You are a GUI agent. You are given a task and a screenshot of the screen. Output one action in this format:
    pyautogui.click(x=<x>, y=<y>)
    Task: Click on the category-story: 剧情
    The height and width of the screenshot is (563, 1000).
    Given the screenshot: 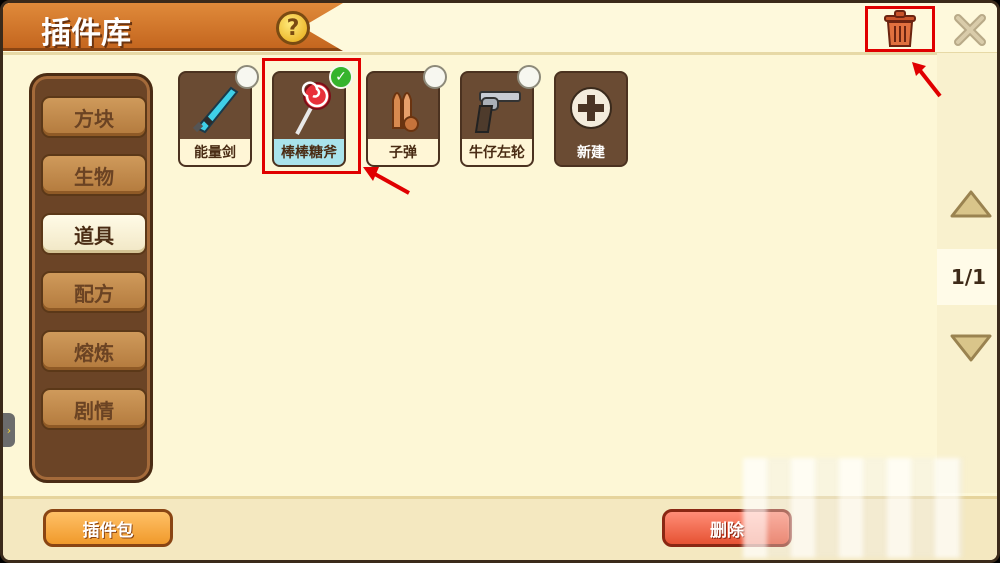 What is the action you would take?
    pyautogui.click(x=94, y=409)
    